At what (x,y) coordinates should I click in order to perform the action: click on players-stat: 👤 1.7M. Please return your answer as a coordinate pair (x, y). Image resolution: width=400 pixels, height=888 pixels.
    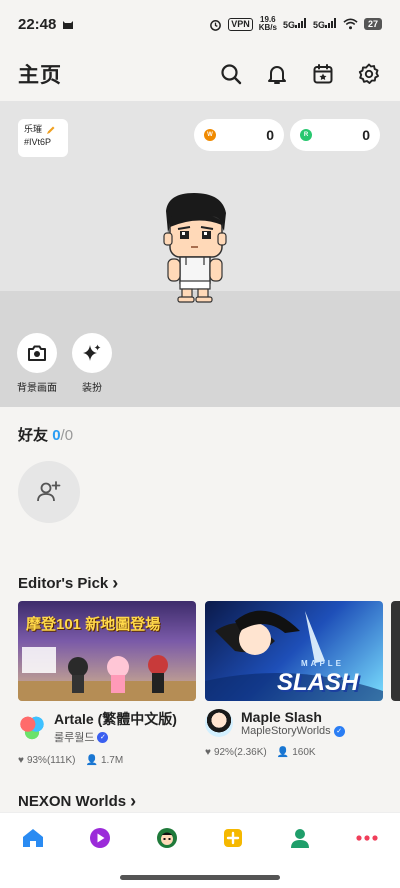
    Looking at the image, I should click on (104, 760).